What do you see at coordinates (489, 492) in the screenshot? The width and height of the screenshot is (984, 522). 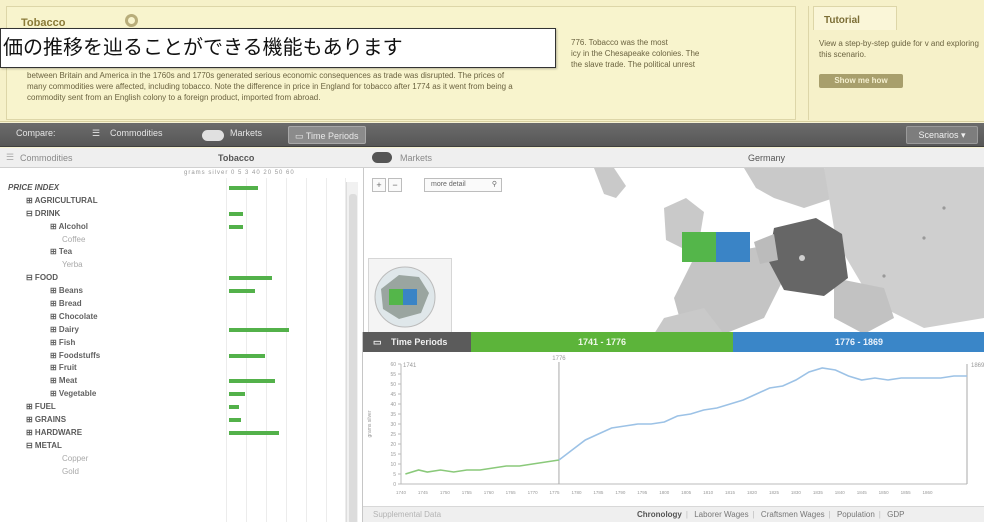 I see `x-tick-label: 1760` at bounding box center [489, 492].